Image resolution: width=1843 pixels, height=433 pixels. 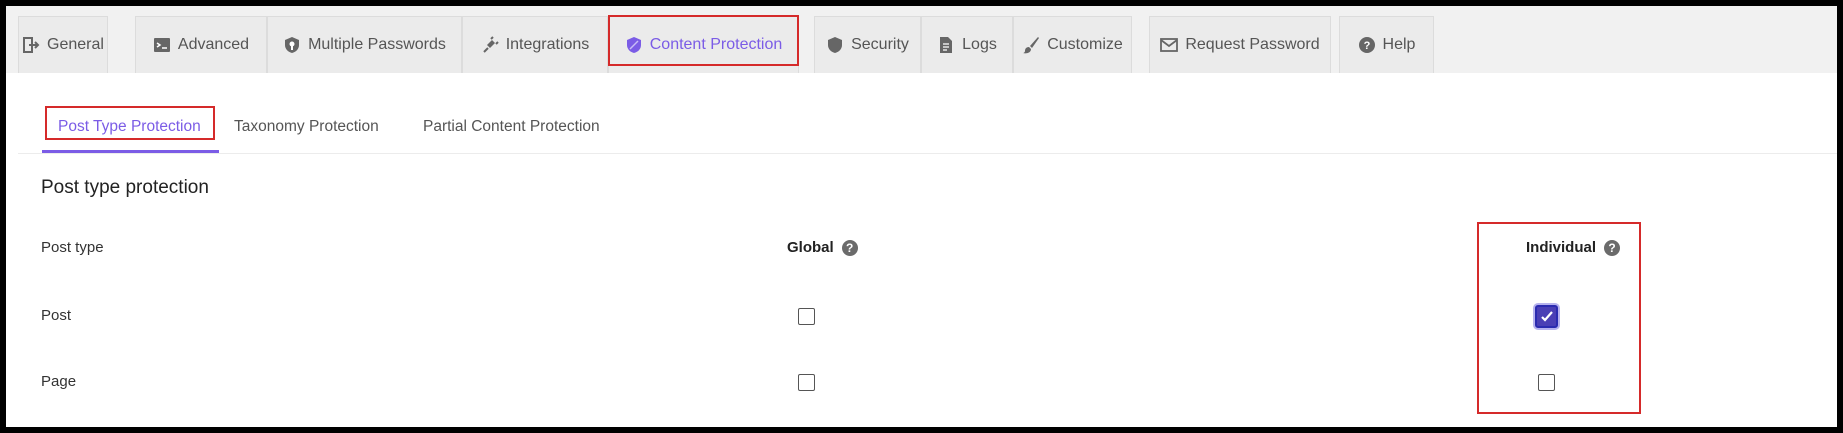 I want to click on shield-icon, so click(x=835, y=45).